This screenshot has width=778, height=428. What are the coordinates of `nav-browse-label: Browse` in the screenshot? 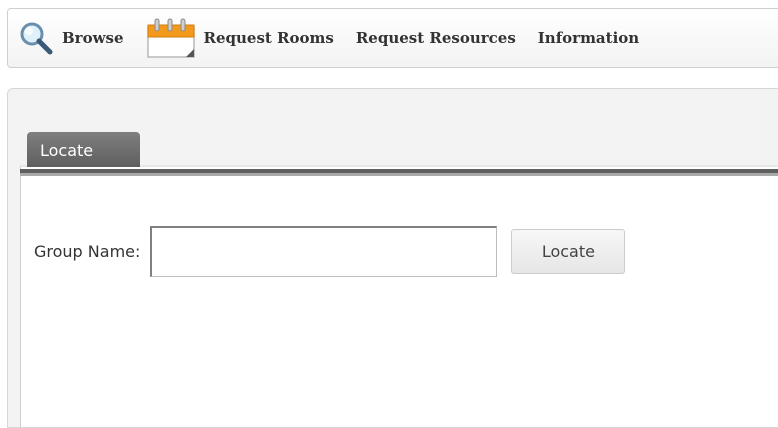 It's located at (93, 38).